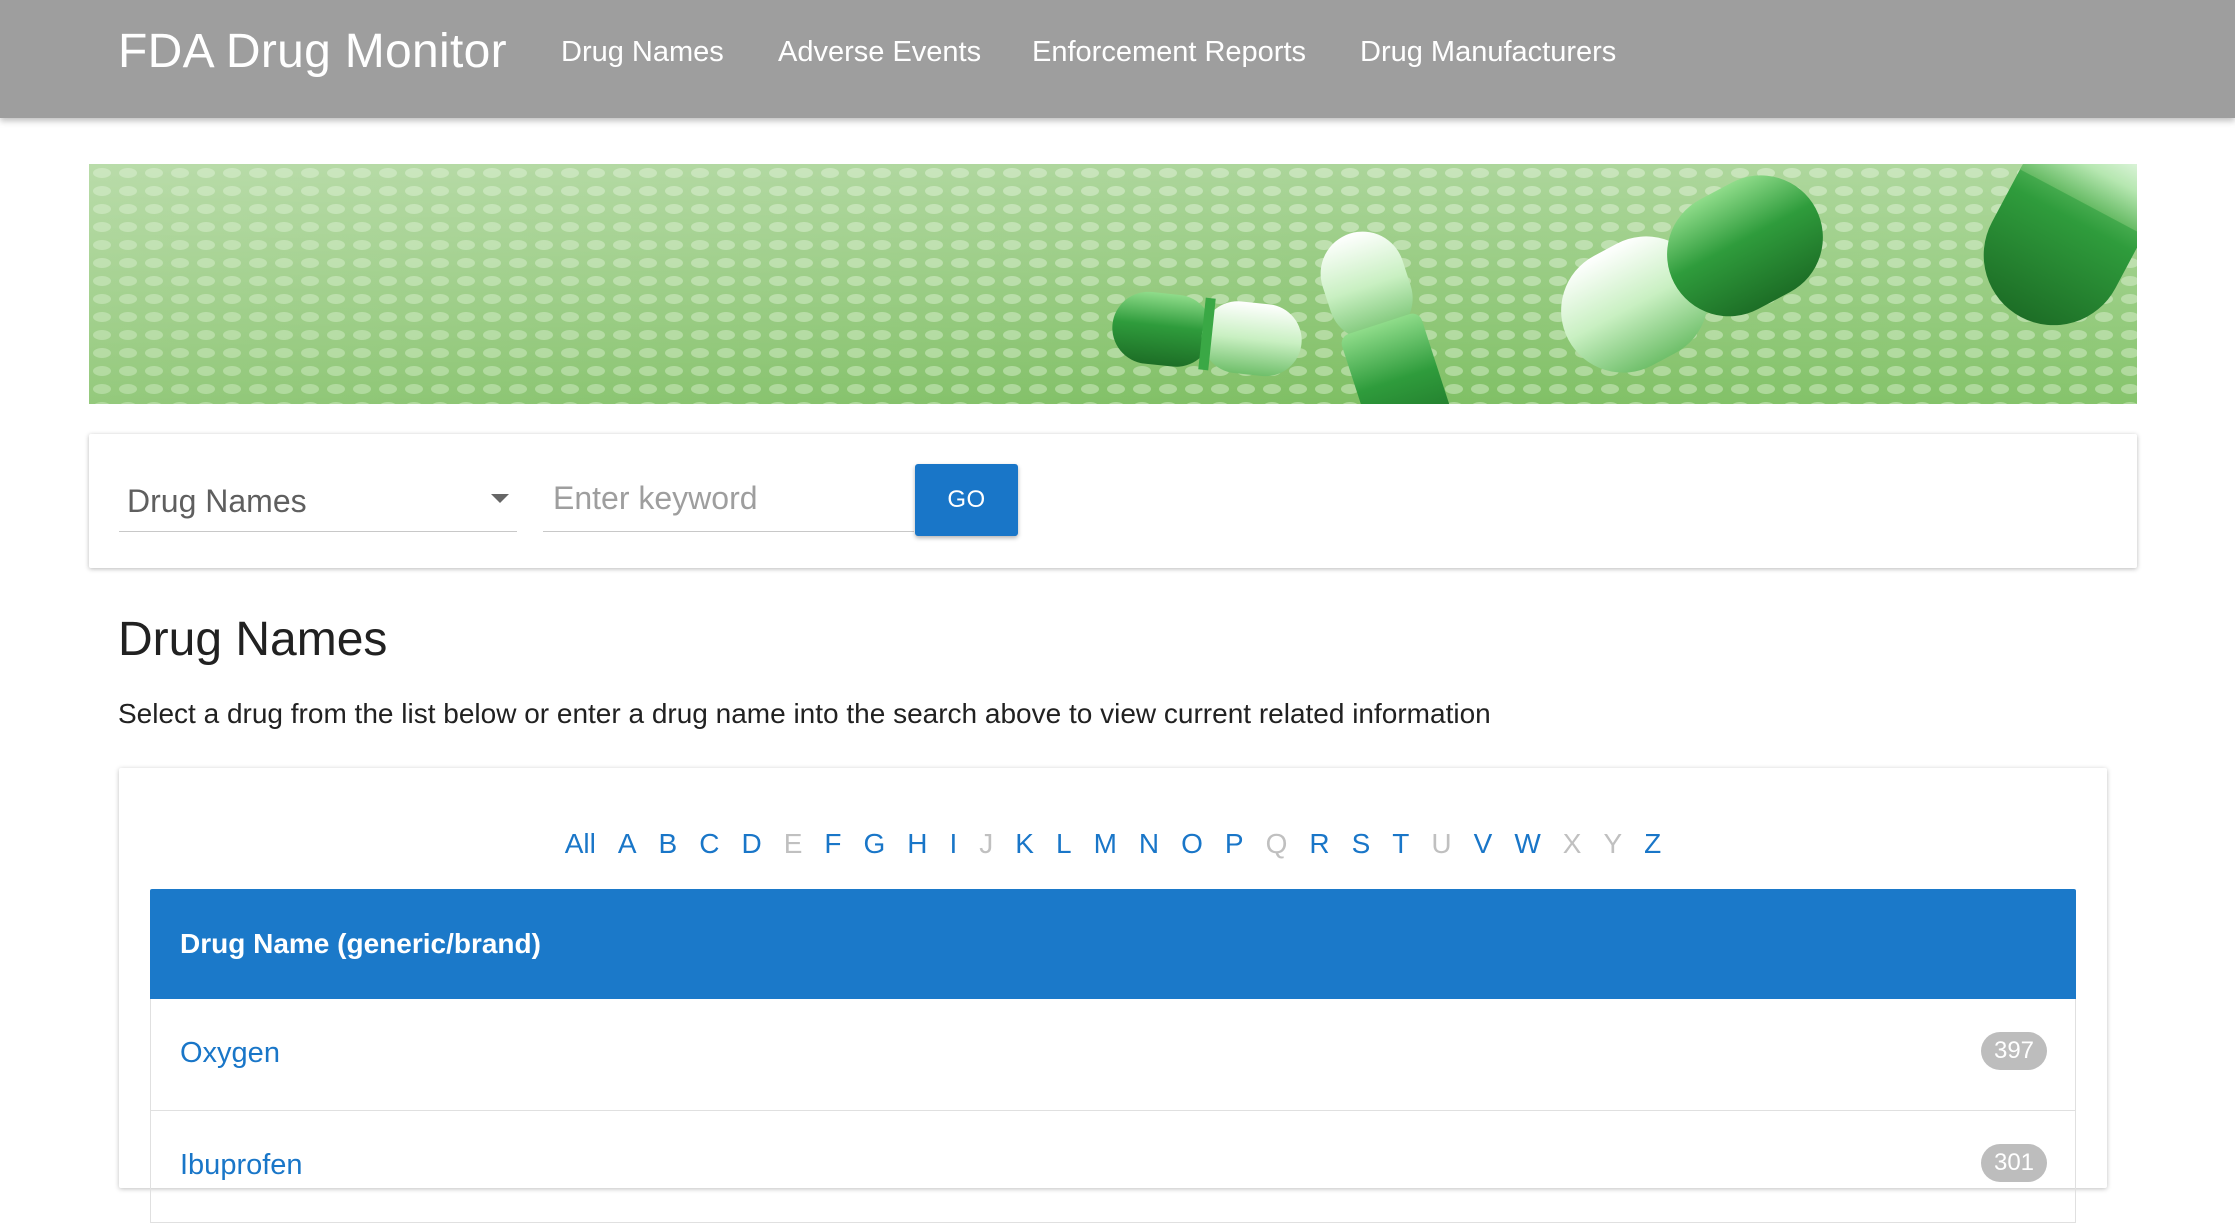 The height and width of the screenshot is (1223, 2235). Describe the element at coordinates (1361, 844) in the screenshot. I see `alphabet-filter-s: S` at that location.